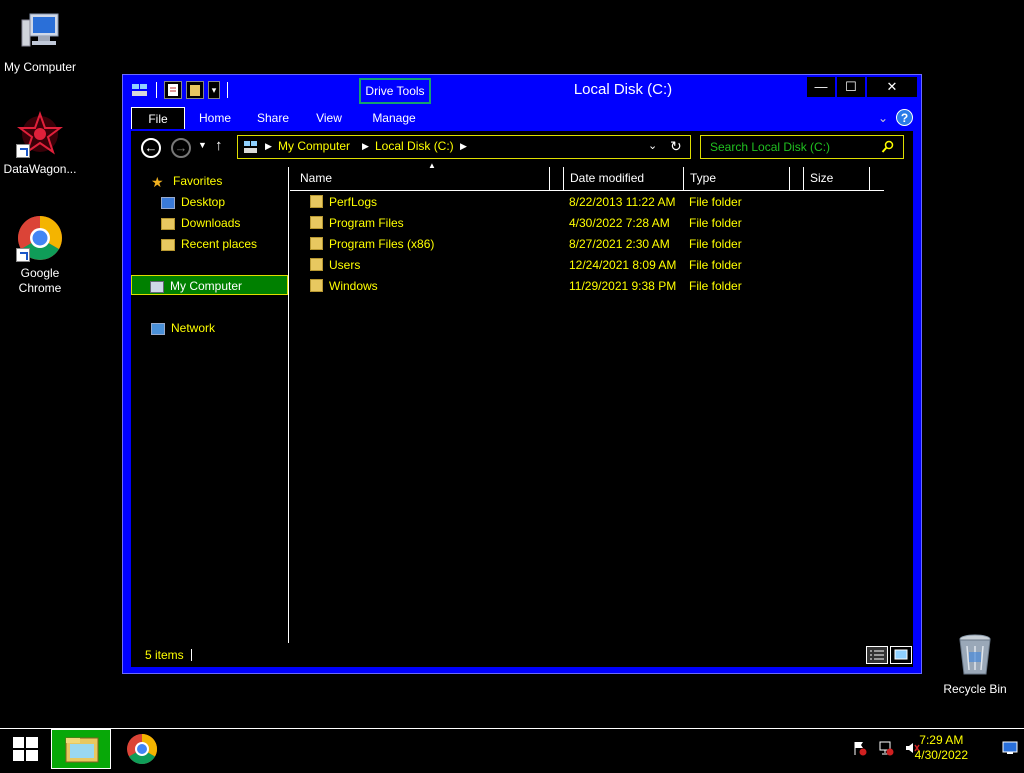  I want to click on desktop-icon, so click(168, 202).